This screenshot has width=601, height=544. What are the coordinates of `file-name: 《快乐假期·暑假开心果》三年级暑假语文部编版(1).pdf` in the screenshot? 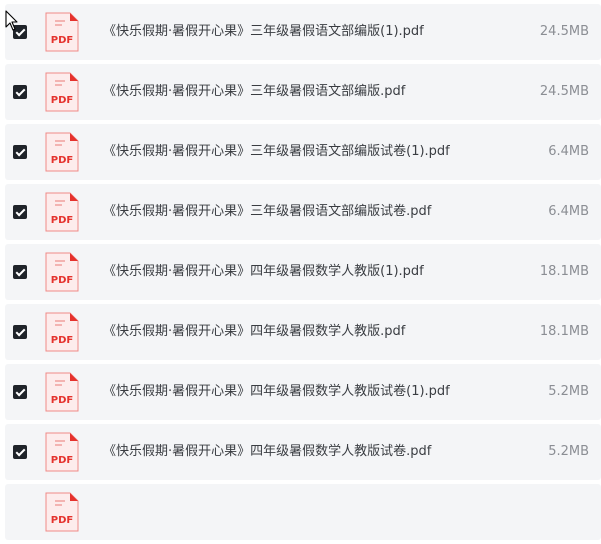 It's located at (263, 31).